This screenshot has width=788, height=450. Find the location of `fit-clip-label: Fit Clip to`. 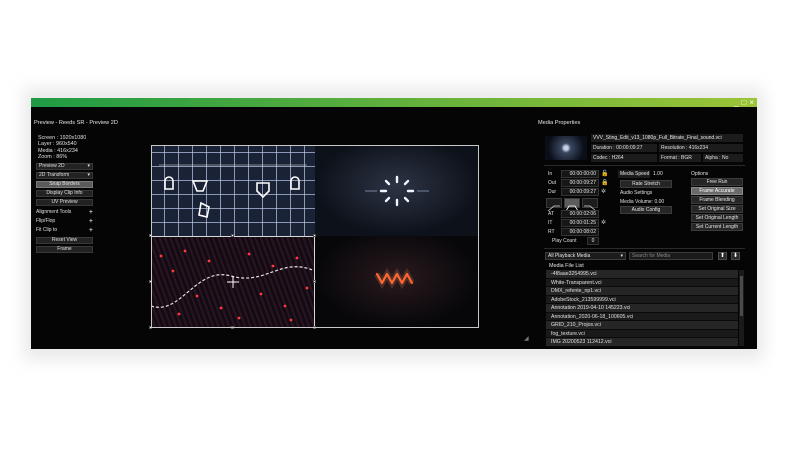

fit-clip-label: Fit Clip to is located at coordinates (47, 230).